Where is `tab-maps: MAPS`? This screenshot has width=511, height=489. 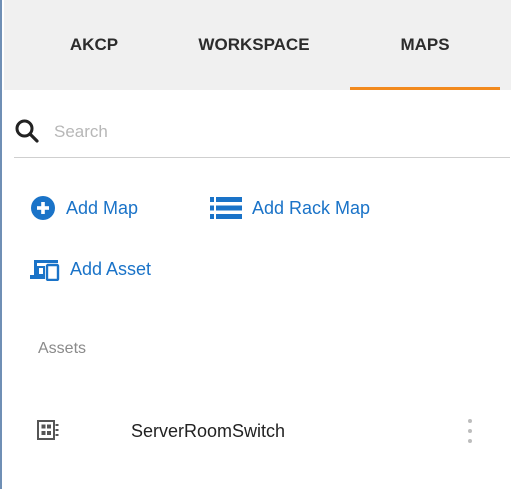
tab-maps: MAPS is located at coordinates (425, 45).